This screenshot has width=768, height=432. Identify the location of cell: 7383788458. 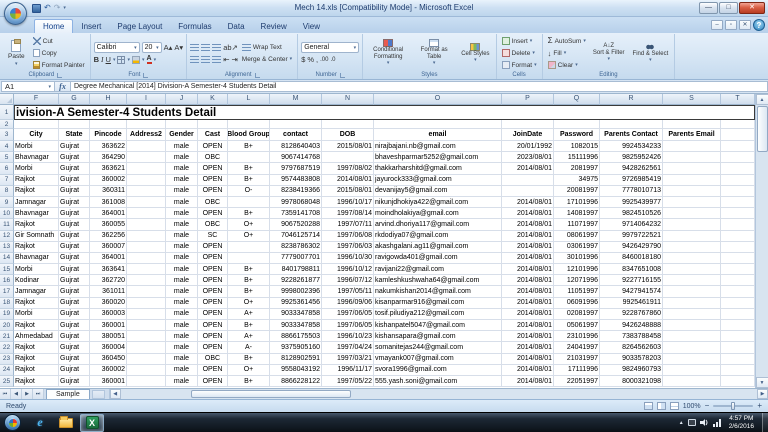
(631, 337).